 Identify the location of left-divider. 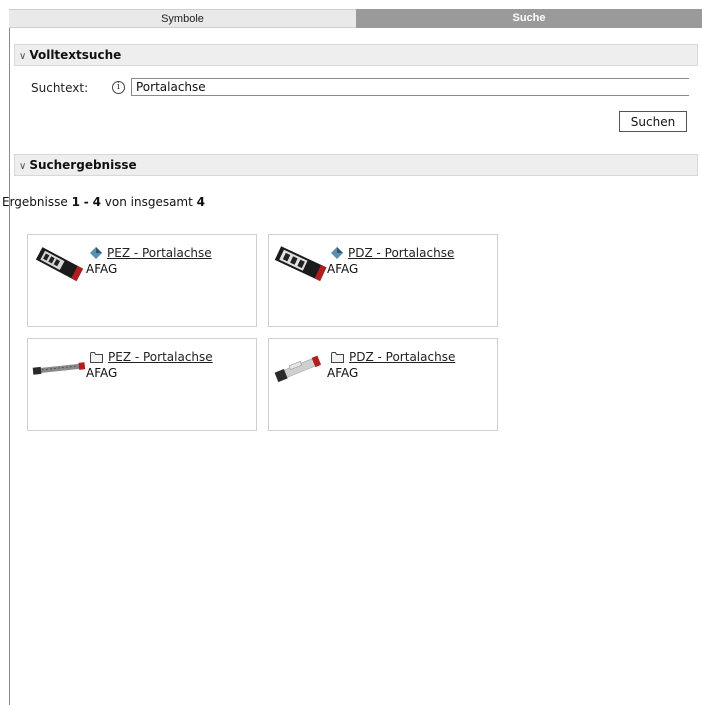
(9, 366).